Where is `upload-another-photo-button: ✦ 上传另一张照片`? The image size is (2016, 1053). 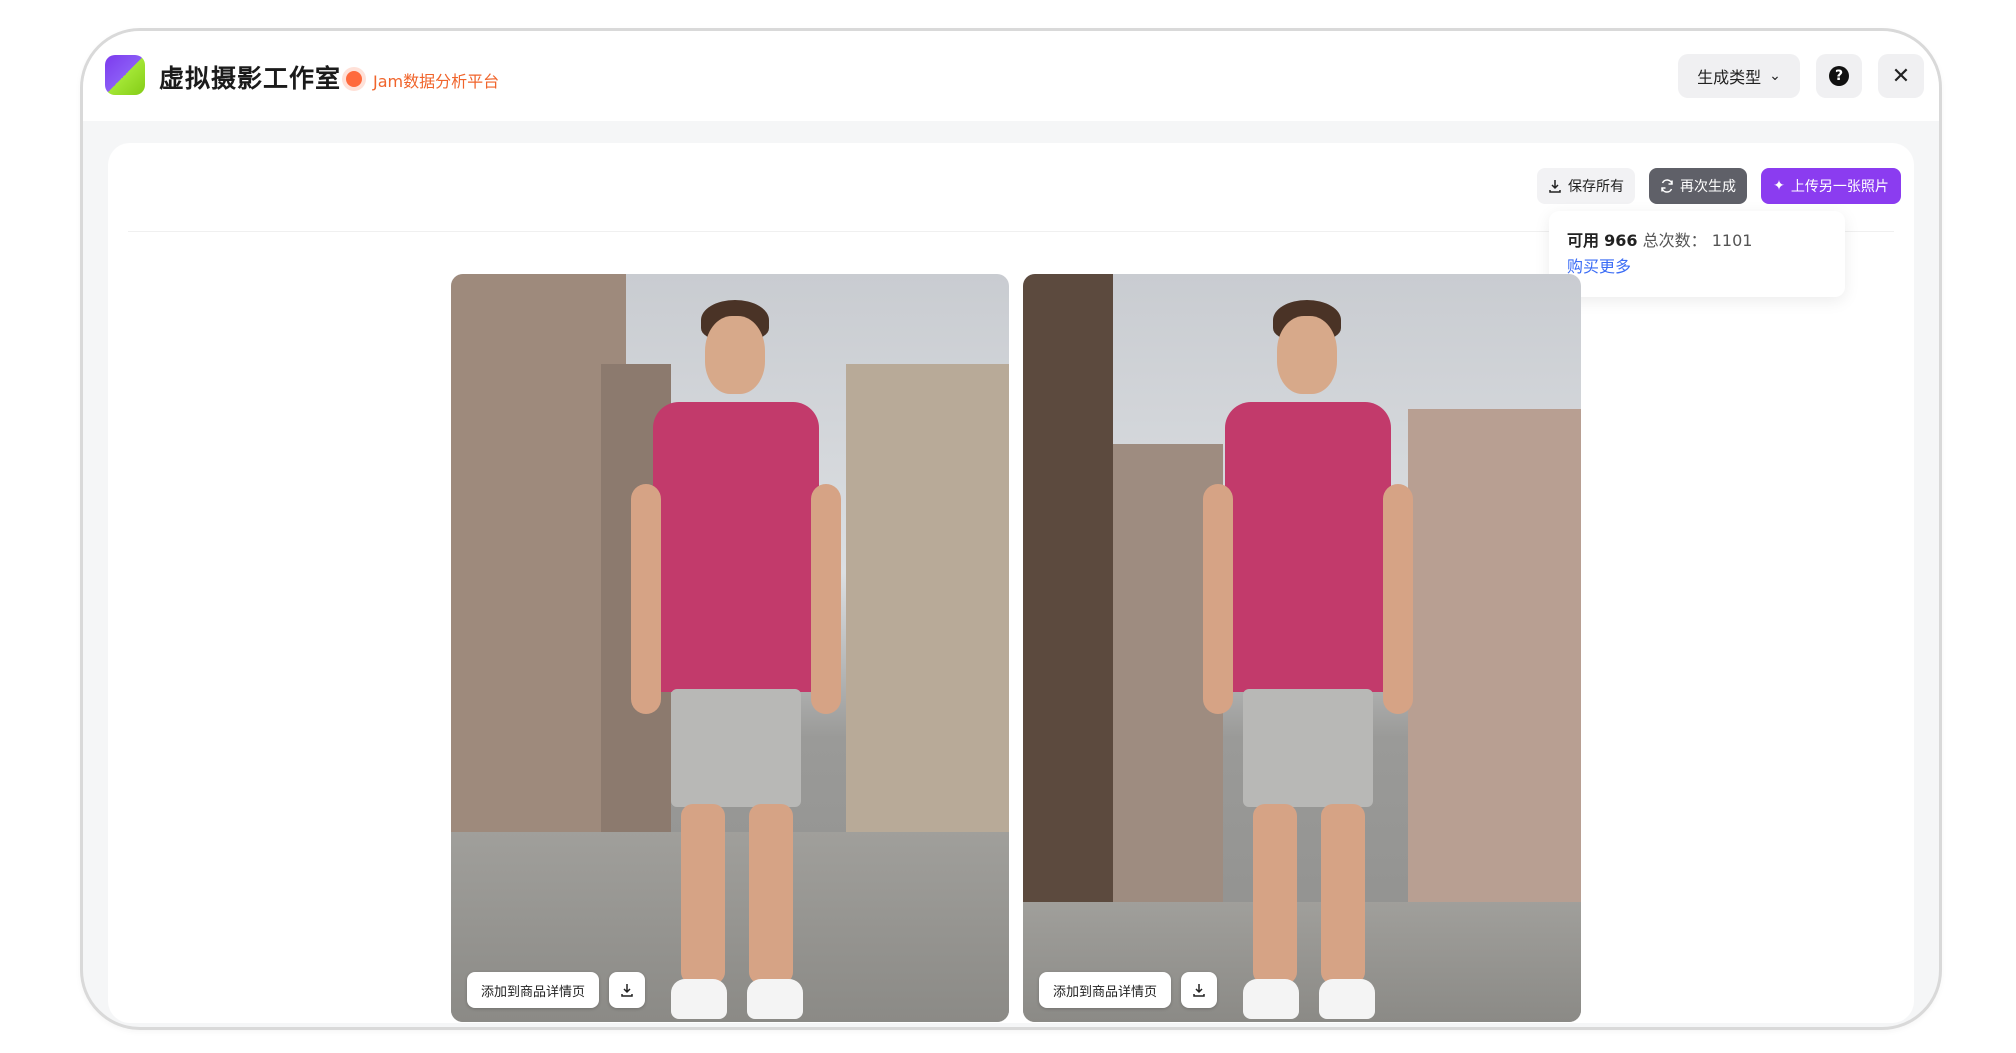
upload-another-photo-button: ✦ 上传另一张照片 is located at coordinates (1831, 186).